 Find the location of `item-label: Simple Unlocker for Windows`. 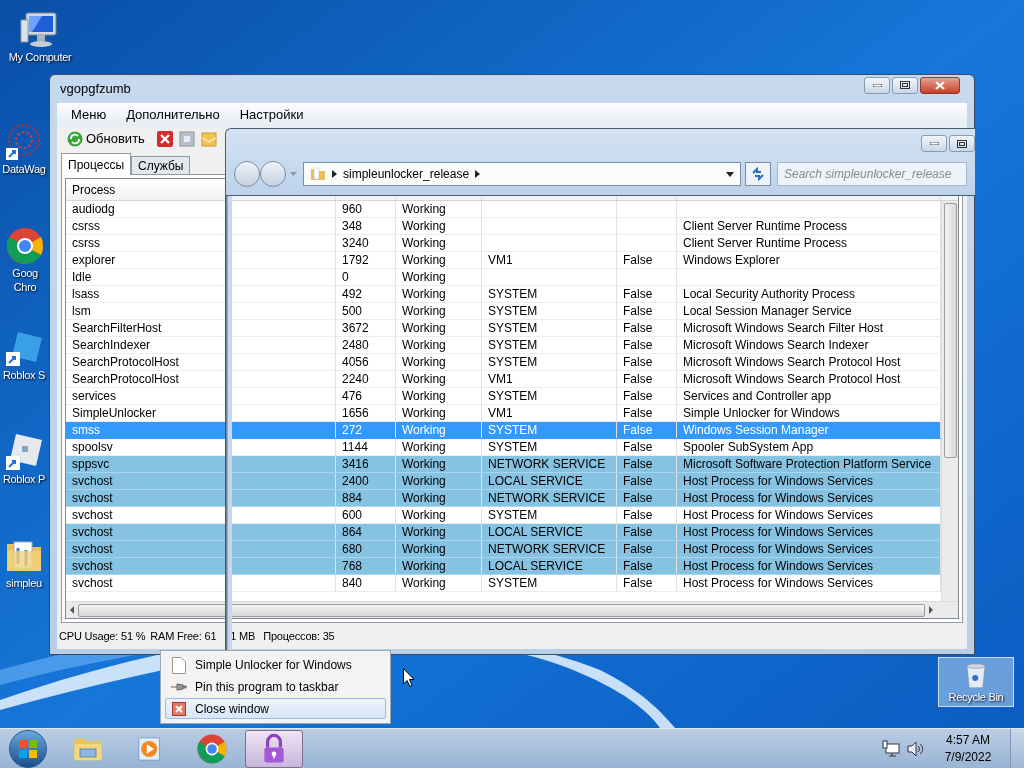

item-label: Simple Unlocker for Windows is located at coordinates (273, 666).